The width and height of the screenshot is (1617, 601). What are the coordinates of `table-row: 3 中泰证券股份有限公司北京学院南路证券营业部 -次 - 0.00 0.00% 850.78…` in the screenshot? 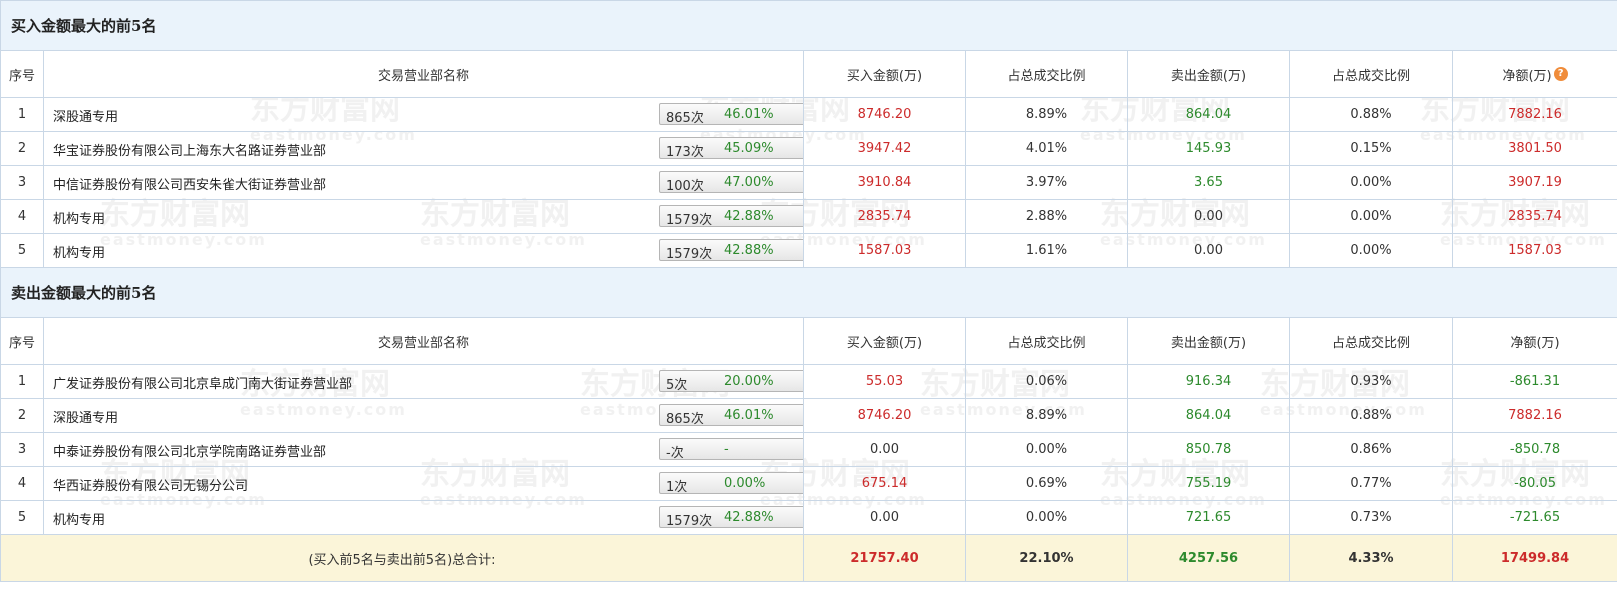 It's located at (808, 449).